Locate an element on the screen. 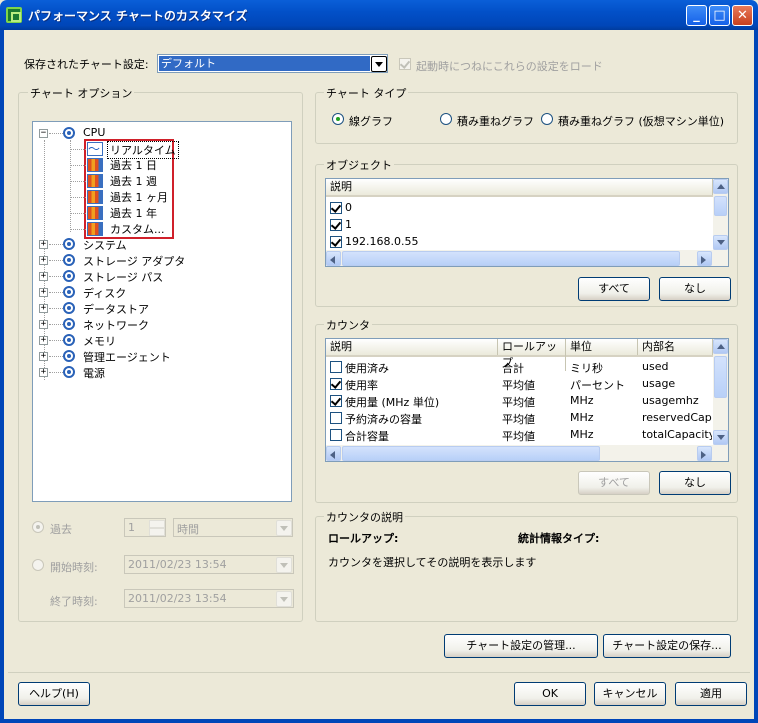  close-button: ✕ is located at coordinates (742, 15).